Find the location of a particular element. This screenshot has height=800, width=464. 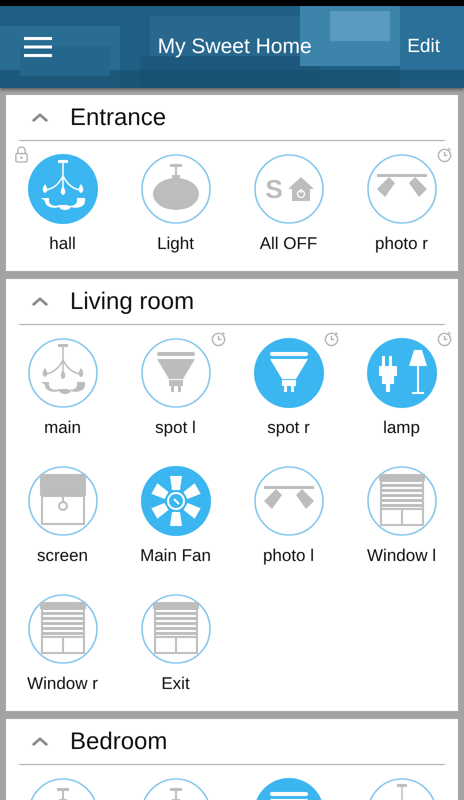

app-title: My Sweet Home is located at coordinates (234, 47).